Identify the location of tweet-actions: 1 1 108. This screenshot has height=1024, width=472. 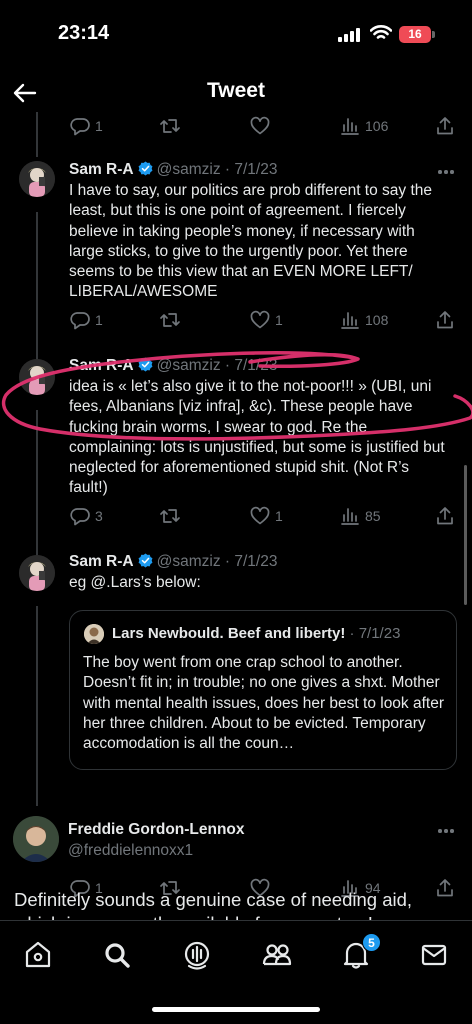
(264, 320).